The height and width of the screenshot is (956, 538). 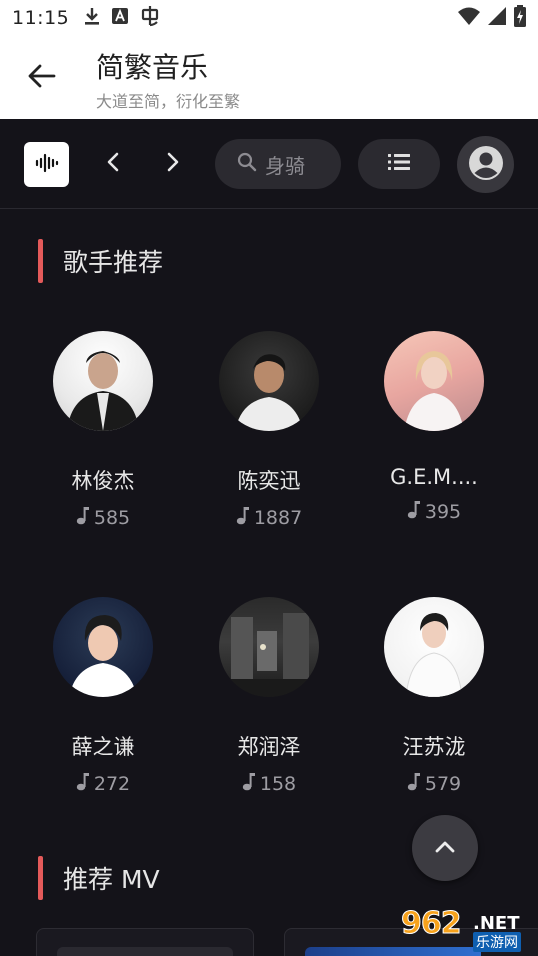 What do you see at coordinates (150, 18) in the screenshot?
I see `app-badge-icon` at bounding box center [150, 18].